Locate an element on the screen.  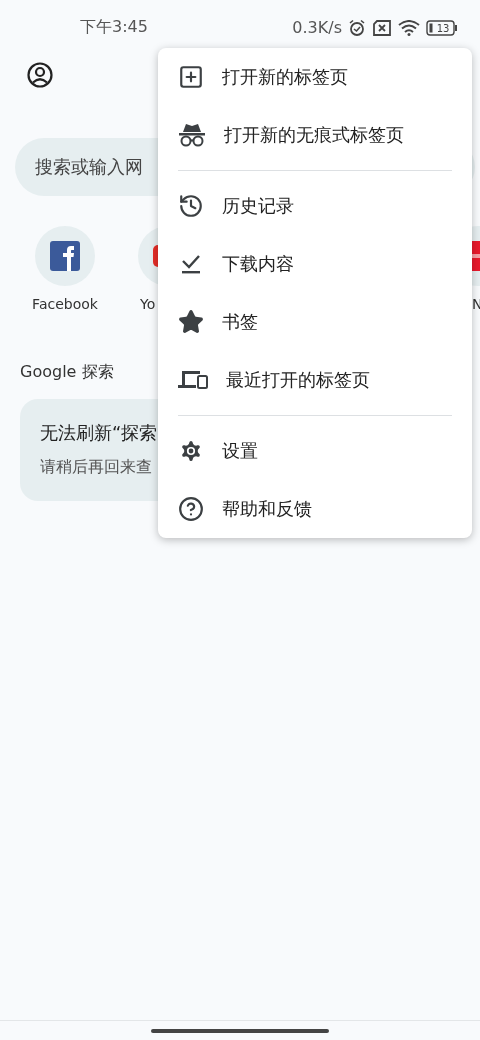
section-heading: Google 探索 is located at coordinates (67, 372).